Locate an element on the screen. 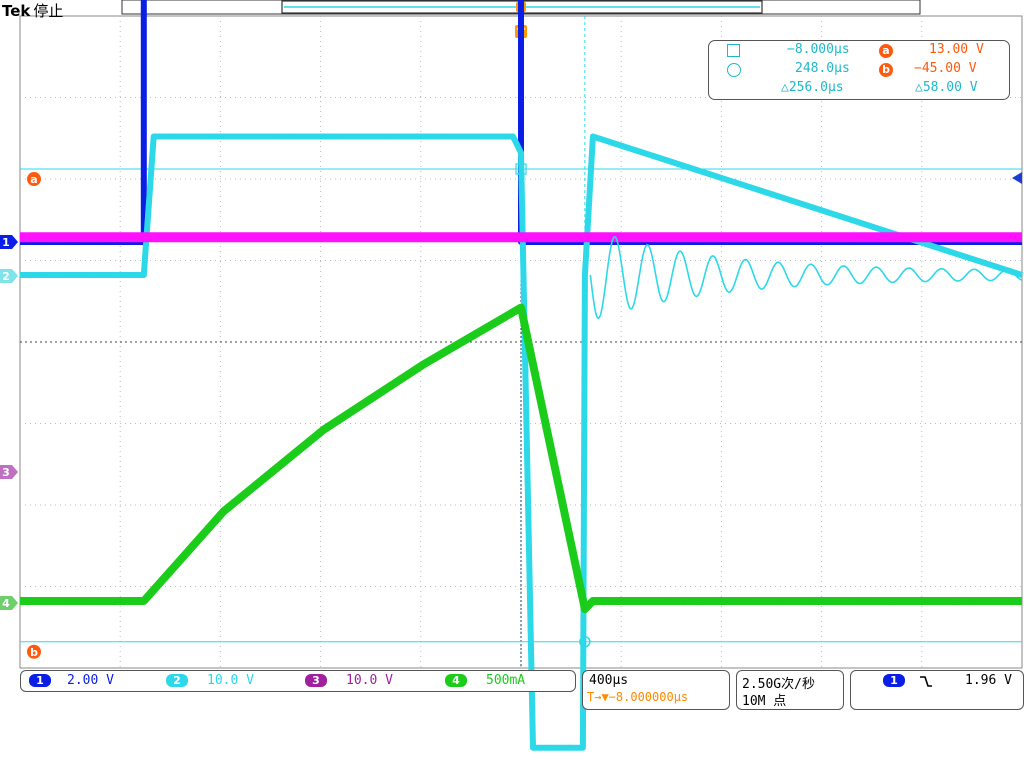 The width and height of the screenshot is (1024, 768). record-length: 10M 点 is located at coordinates (764, 701).